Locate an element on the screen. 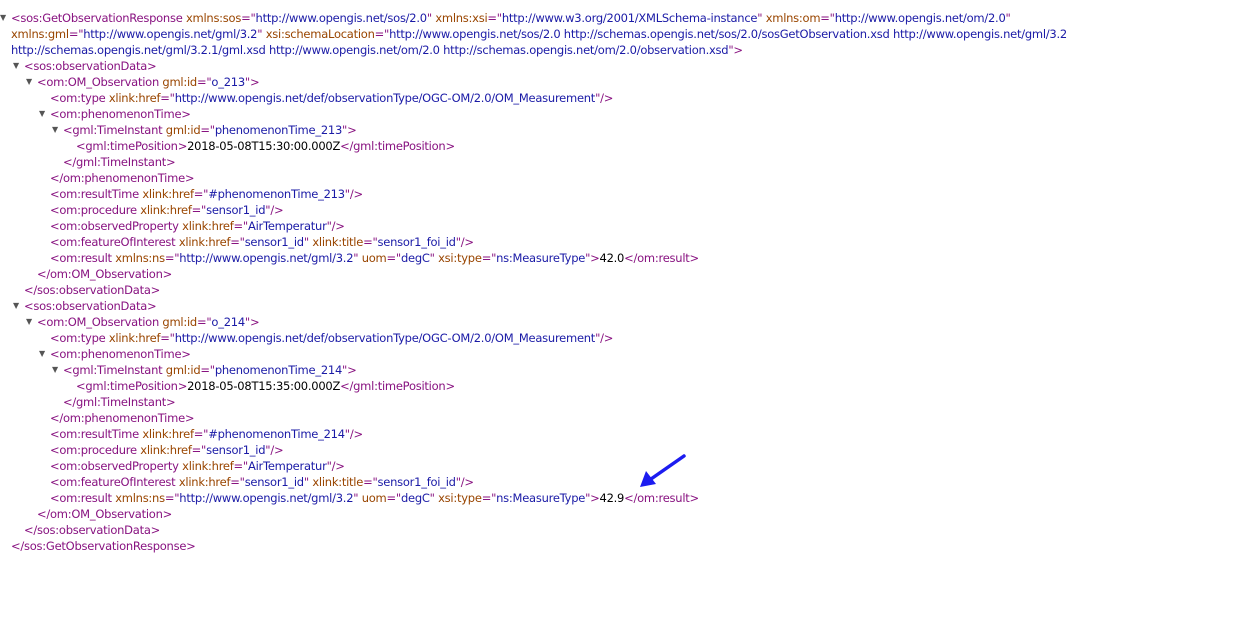 The image size is (1243, 617). xml-attr-name: xsi:schemaLocation is located at coordinates (320, 34).